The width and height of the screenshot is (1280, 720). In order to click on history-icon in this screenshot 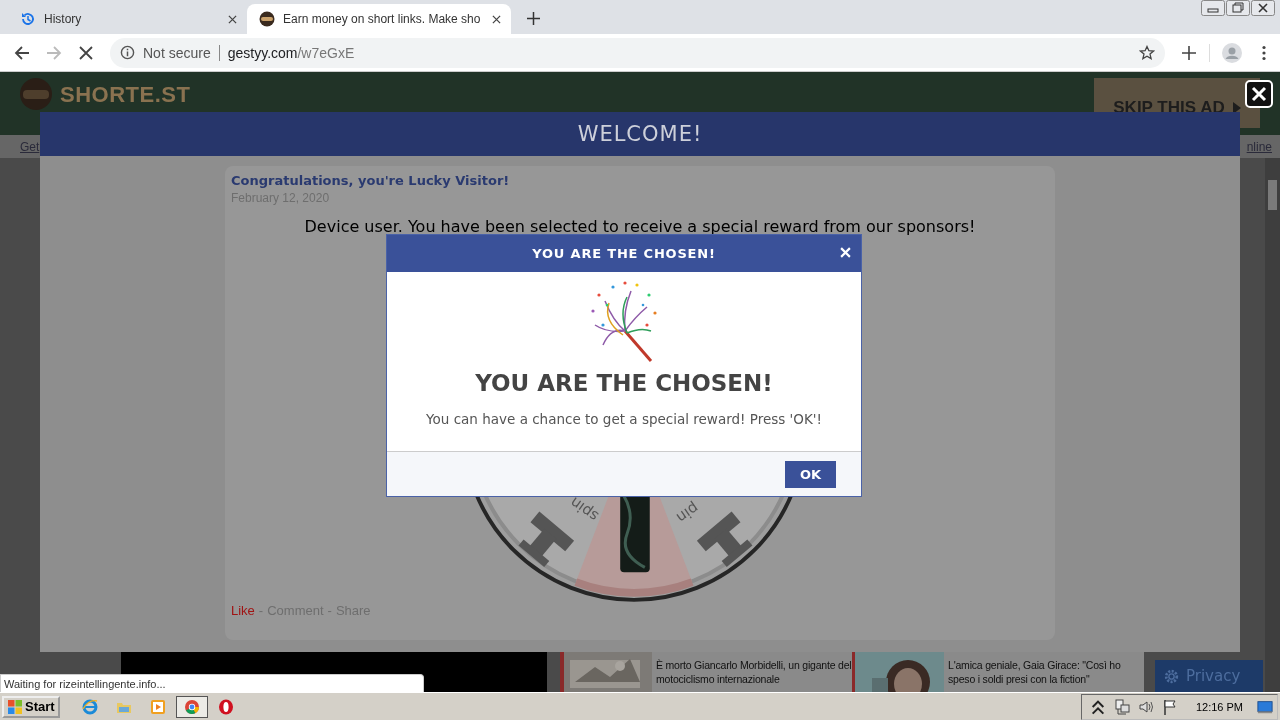, I will do `click(28, 19)`.